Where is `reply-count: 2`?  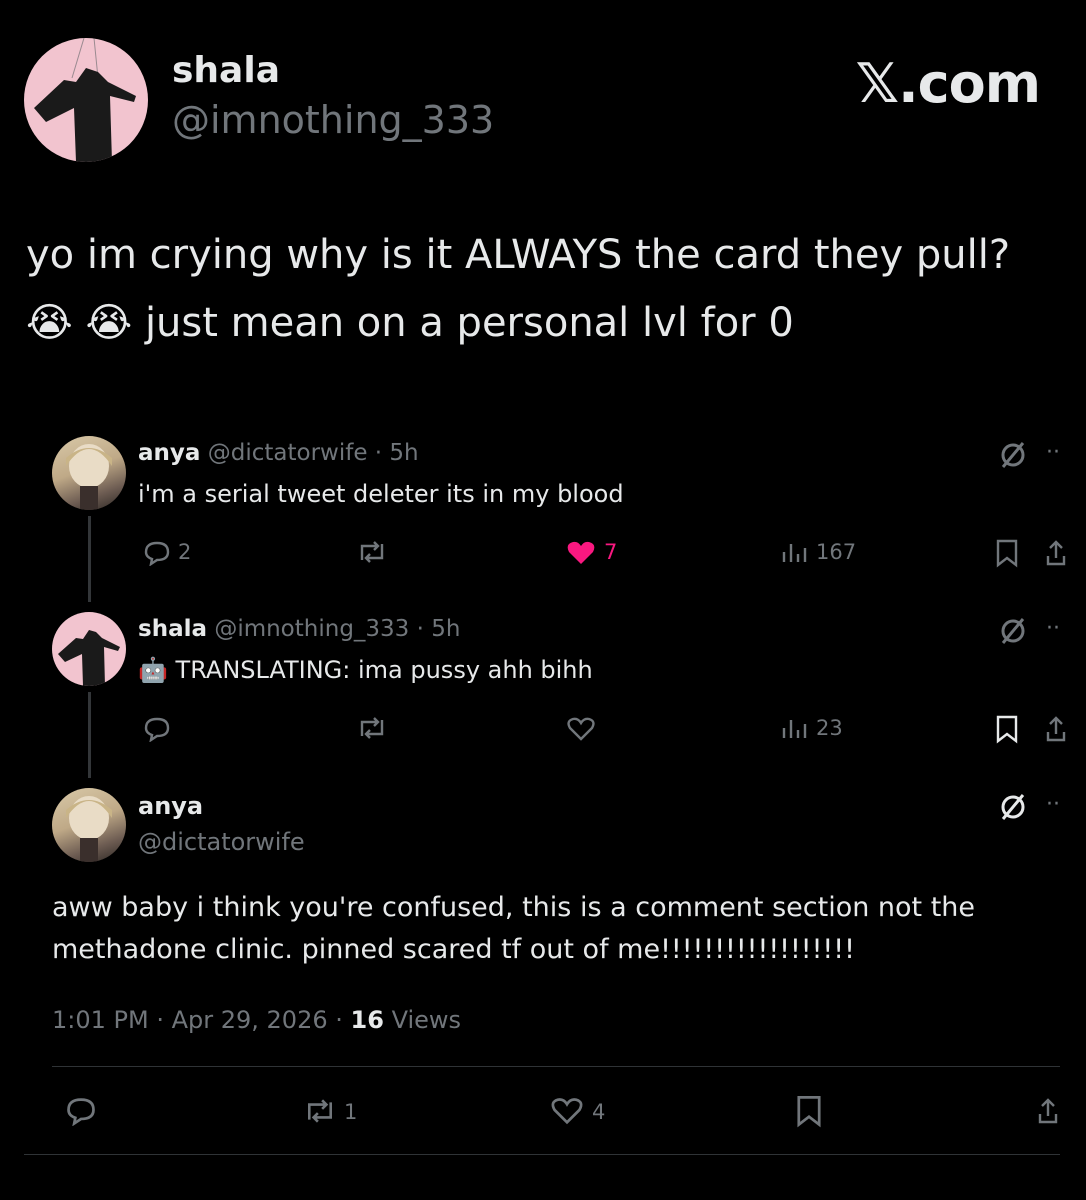 reply-count: 2 is located at coordinates (185, 552).